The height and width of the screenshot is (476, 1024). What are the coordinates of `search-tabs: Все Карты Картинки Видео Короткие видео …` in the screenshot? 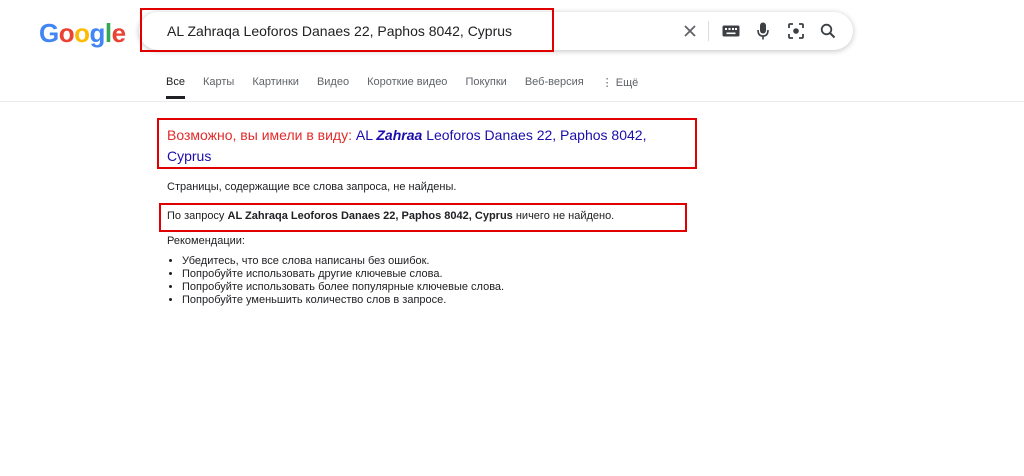 It's located at (411, 87).